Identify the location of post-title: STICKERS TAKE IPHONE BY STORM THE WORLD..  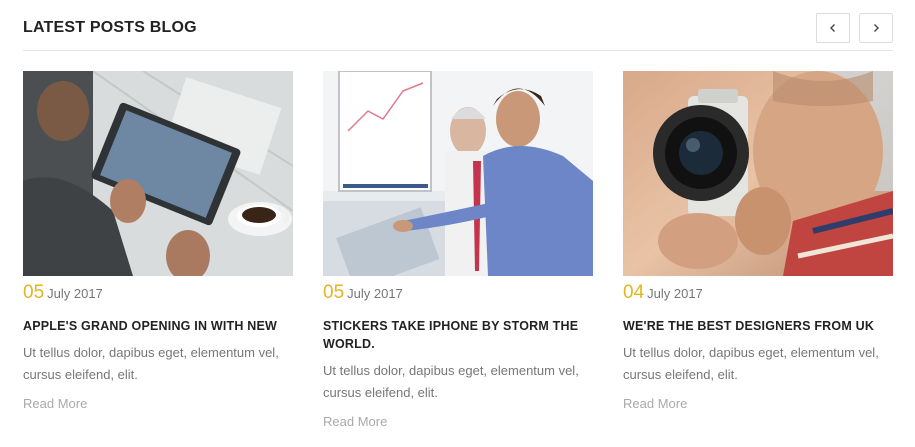
(458, 335).